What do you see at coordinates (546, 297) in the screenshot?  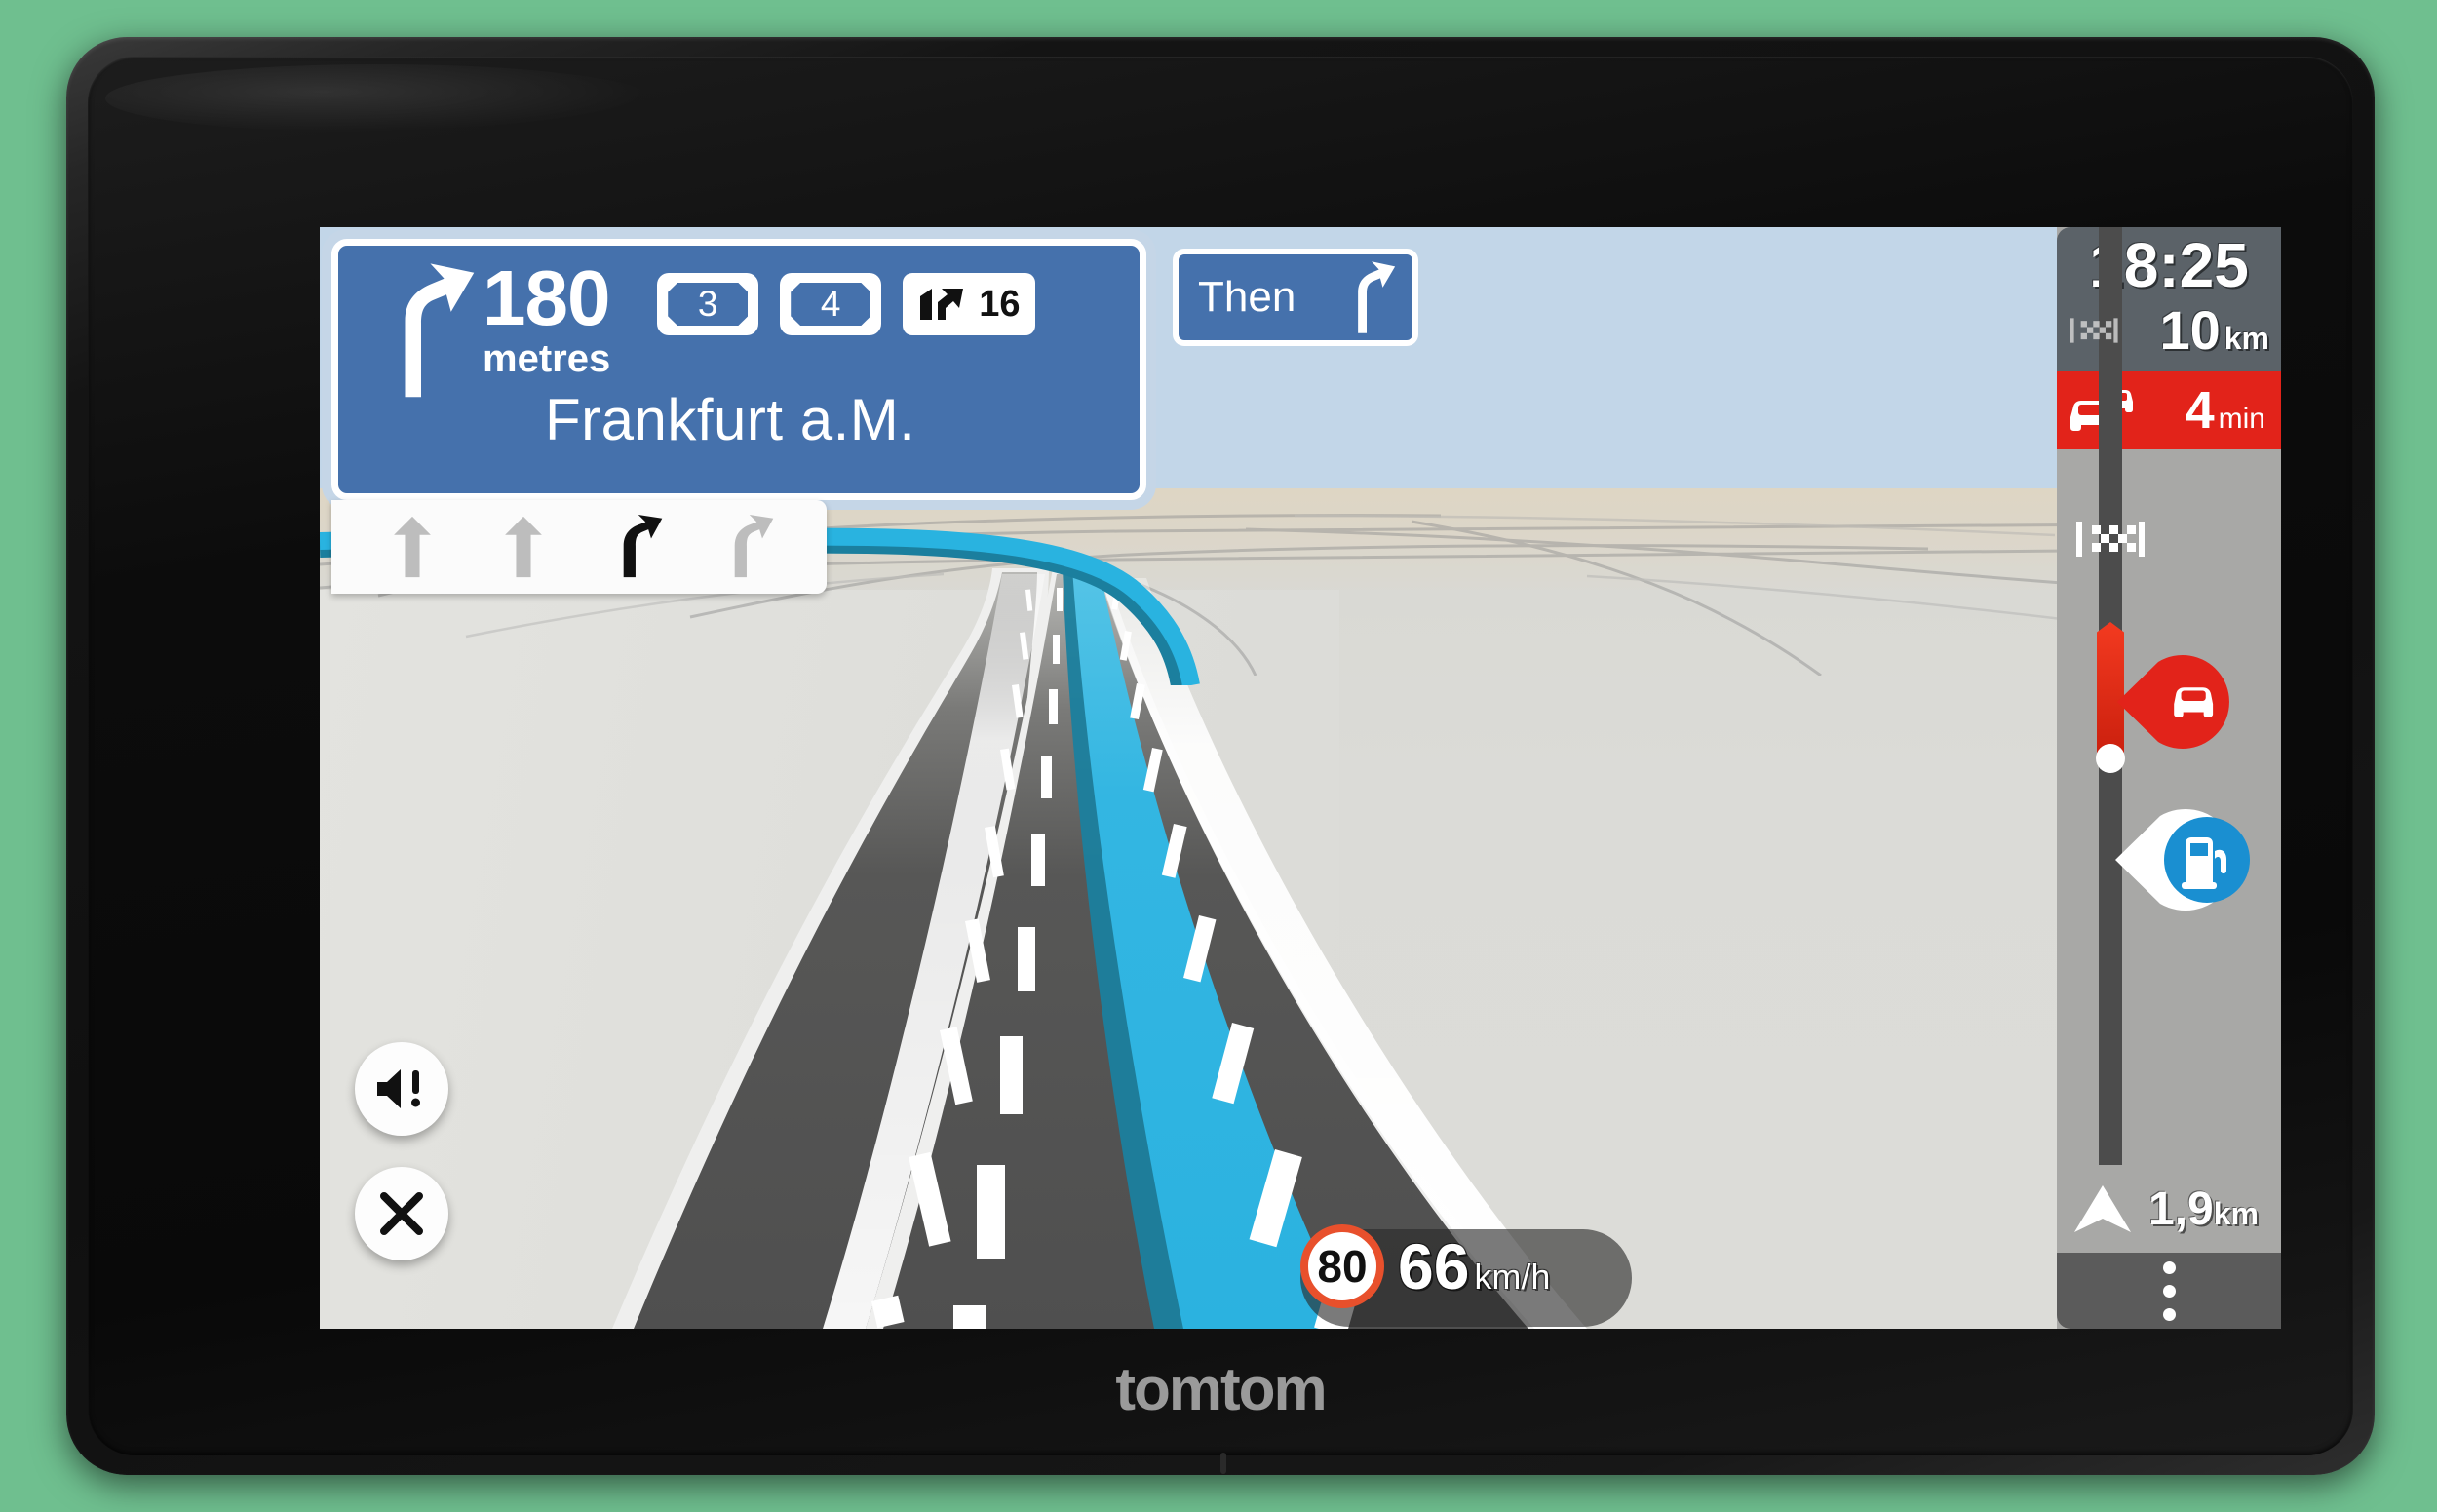 I see `distance-value: 180` at bounding box center [546, 297].